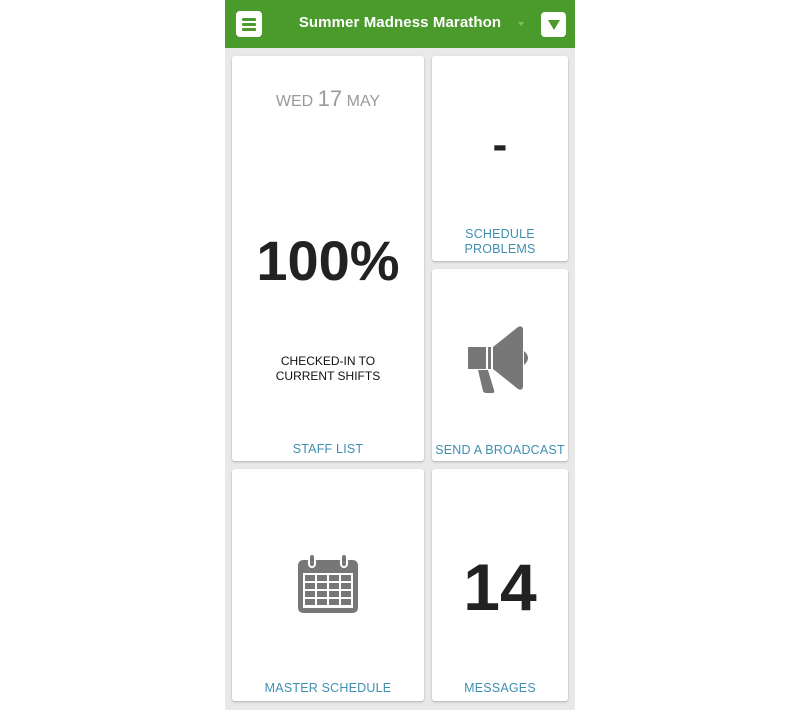 This screenshot has width=800, height=724. I want to click on top-app-bar: Summer Madness Marathon, so click(400, 24).